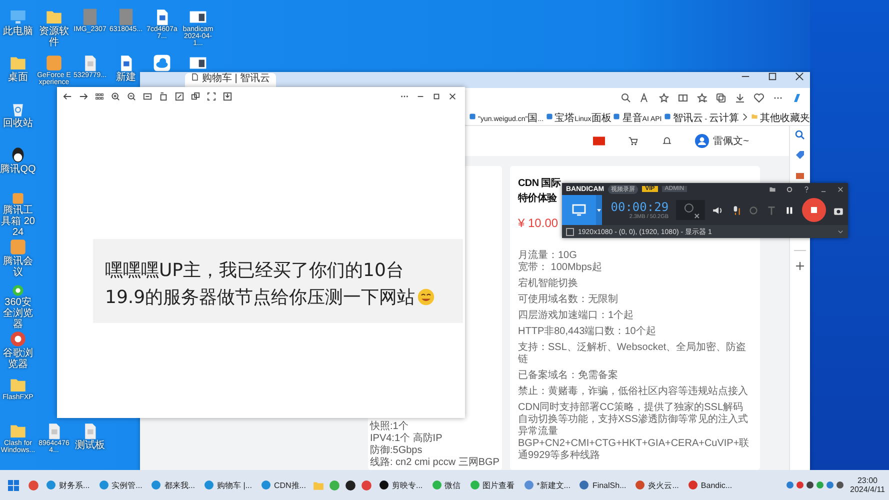  I want to click on forward-arrow-icon, so click(83, 96).